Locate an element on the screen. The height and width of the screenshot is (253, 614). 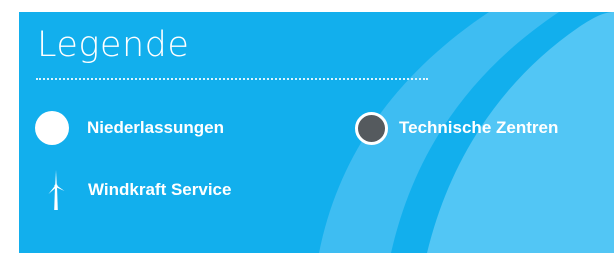
grey-circle-icon is located at coordinates (371, 128).